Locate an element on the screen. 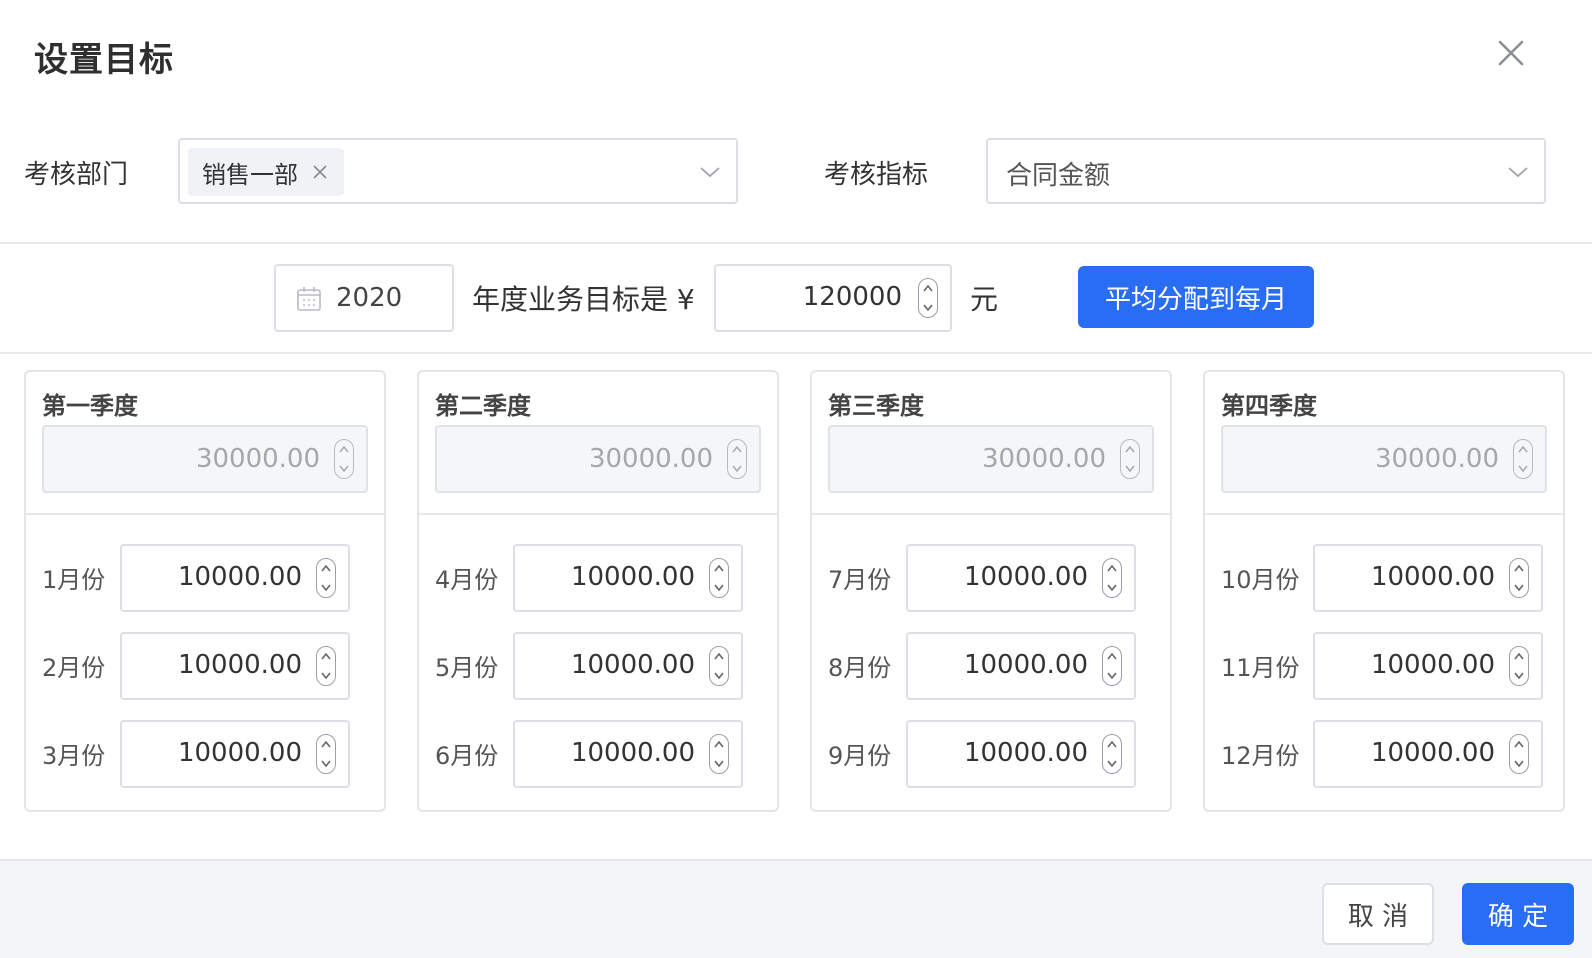 The image size is (1592, 958). confirm-button: 确 定 is located at coordinates (1518, 914).